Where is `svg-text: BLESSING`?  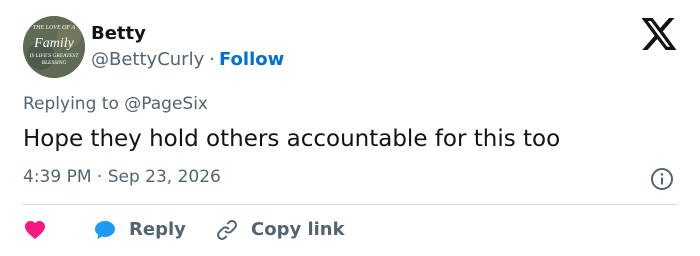 svg-text: BLESSING is located at coordinates (54, 63).